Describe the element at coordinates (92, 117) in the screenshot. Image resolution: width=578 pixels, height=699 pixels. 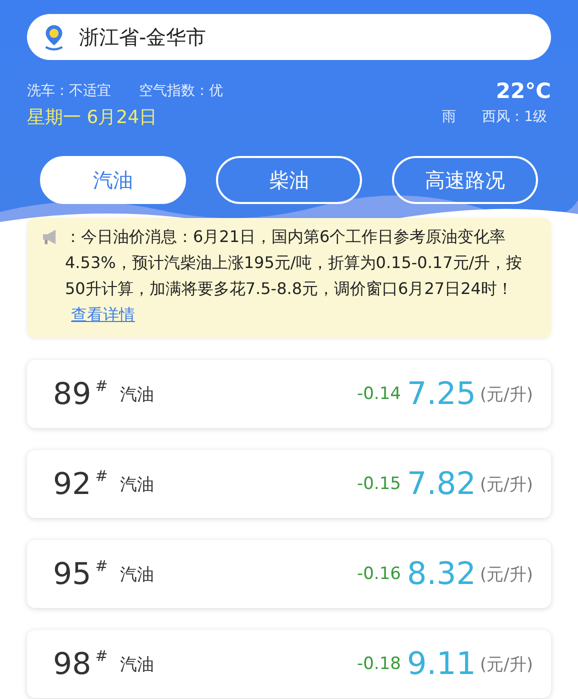
I see `date-text: 星期一 6月24日` at that location.